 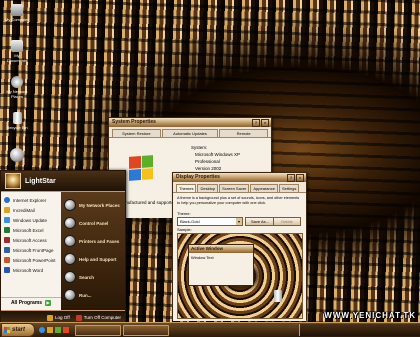 I want to click on theme-select-value: Black-Gold, so click(x=190, y=221).